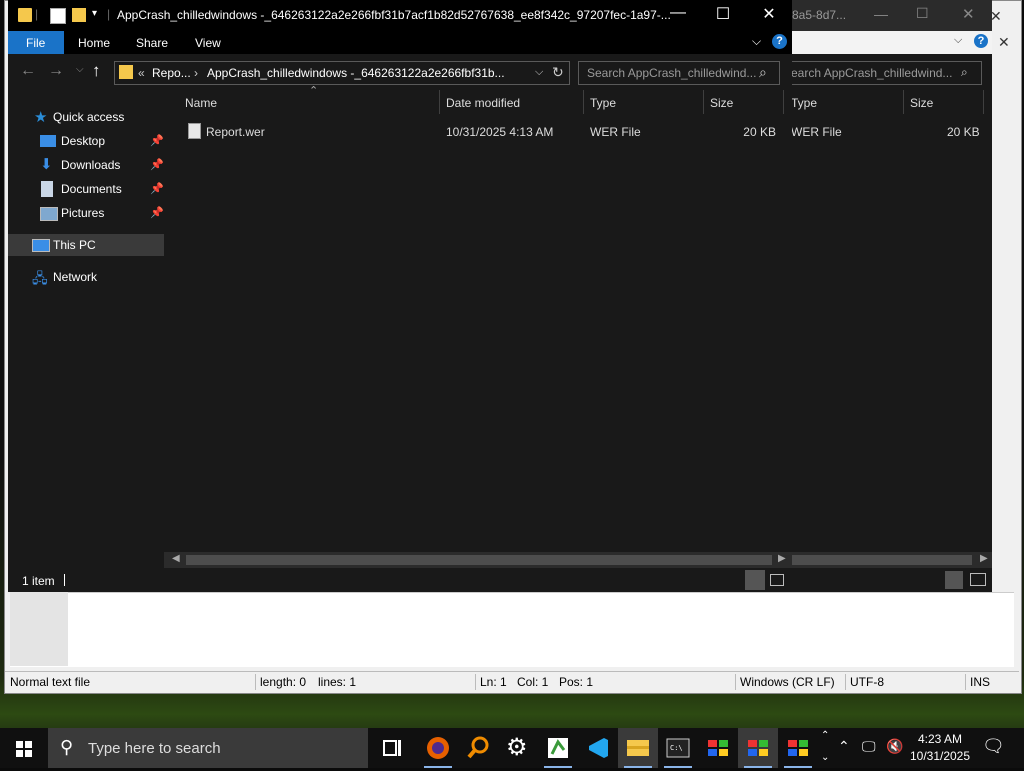 Image resolution: width=1024 pixels, height=771 pixels. What do you see at coordinates (1004, 42) in the screenshot?
I see `notepad-doc-close-icon: ✕` at bounding box center [1004, 42].